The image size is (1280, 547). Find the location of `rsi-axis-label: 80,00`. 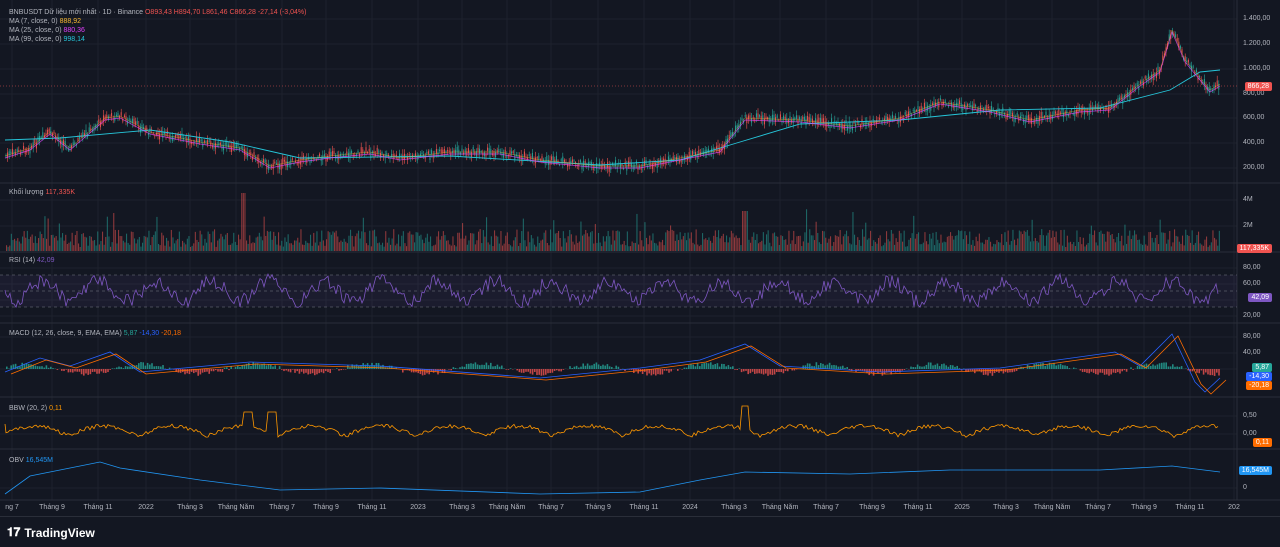

rsi-axis-label: 80,00 is located at coordinates (1252, 268).